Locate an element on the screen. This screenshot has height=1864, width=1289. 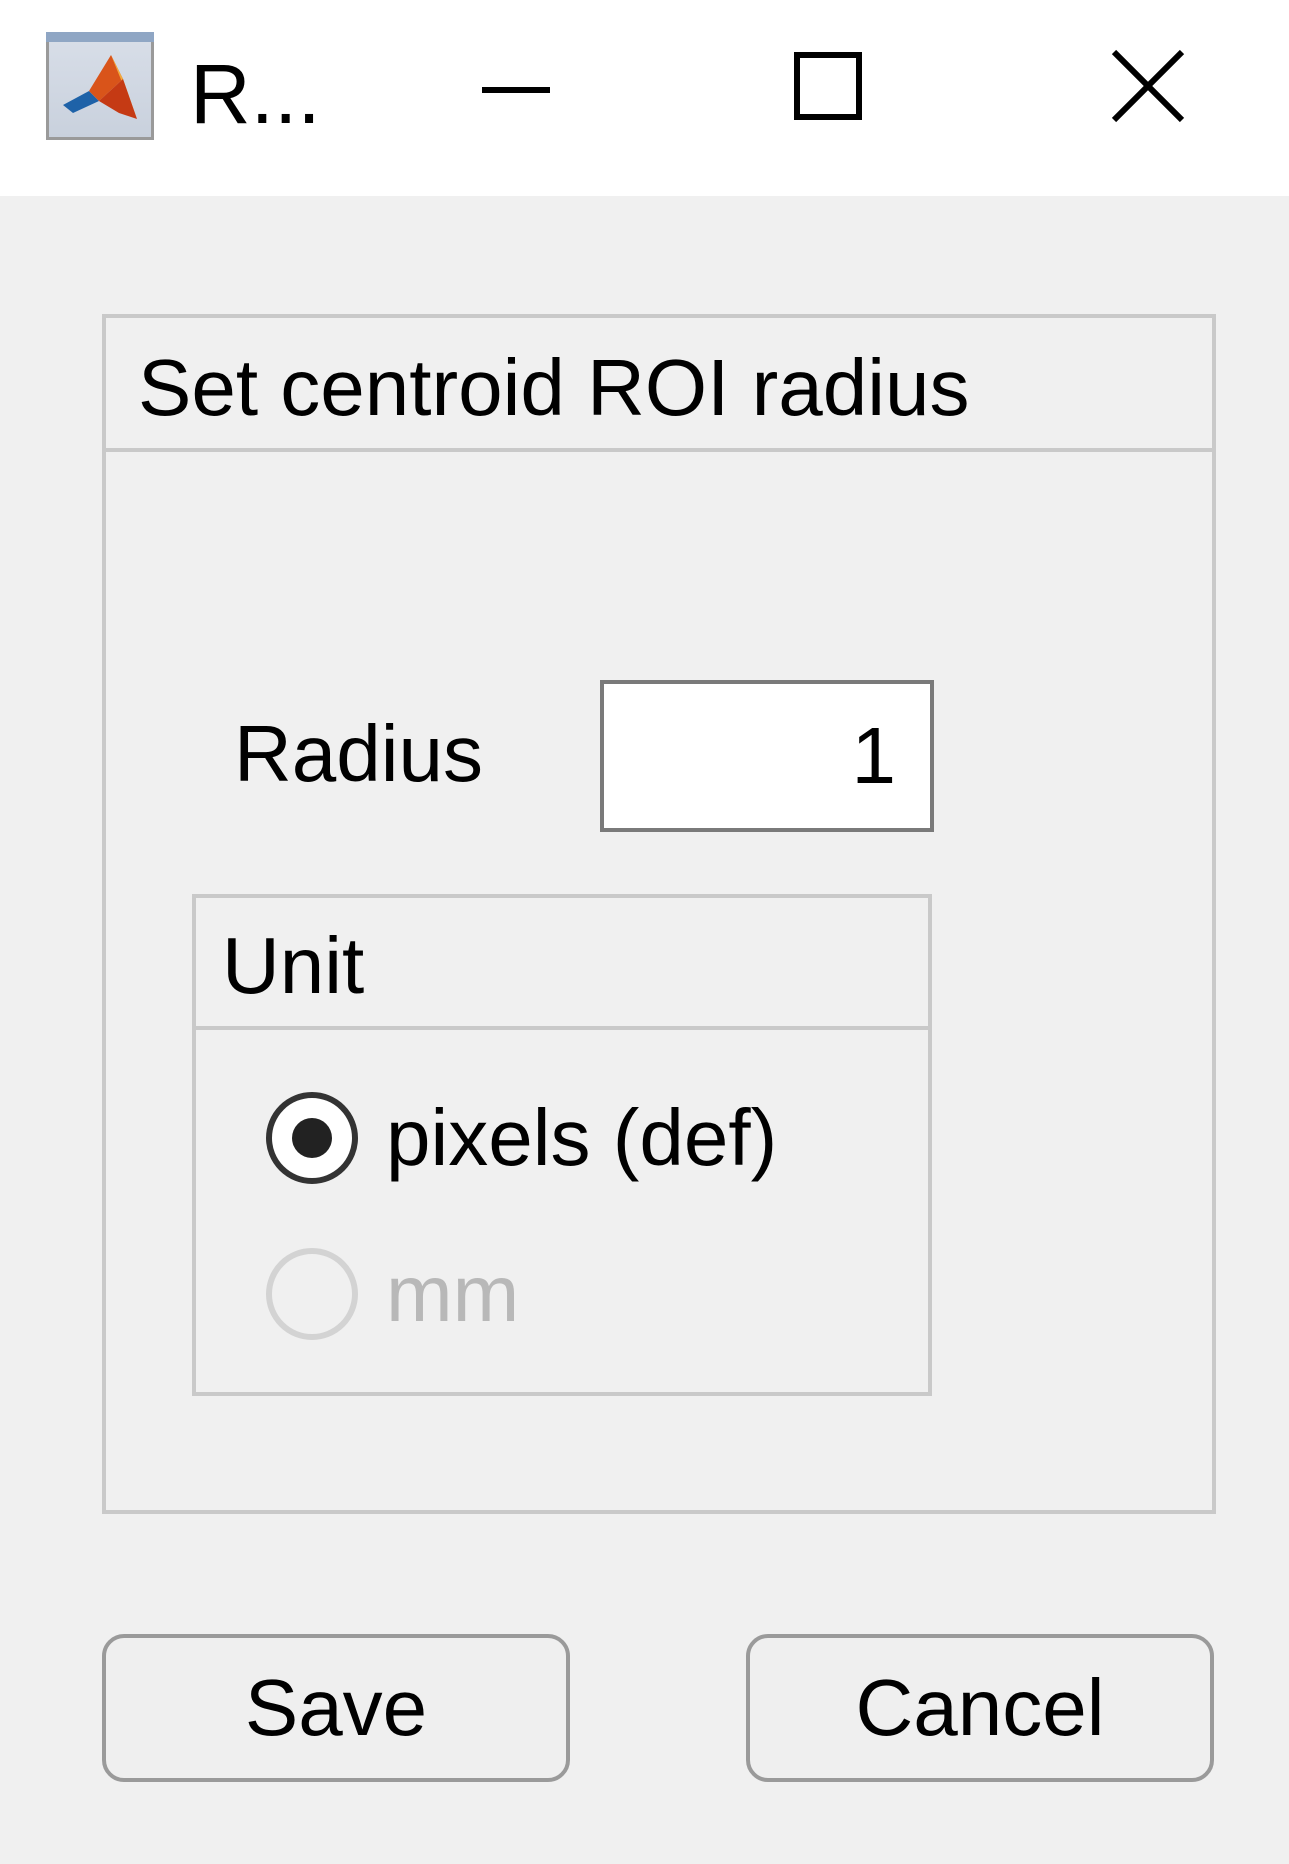
save-button: Save is located at coordinates (336, 1708).